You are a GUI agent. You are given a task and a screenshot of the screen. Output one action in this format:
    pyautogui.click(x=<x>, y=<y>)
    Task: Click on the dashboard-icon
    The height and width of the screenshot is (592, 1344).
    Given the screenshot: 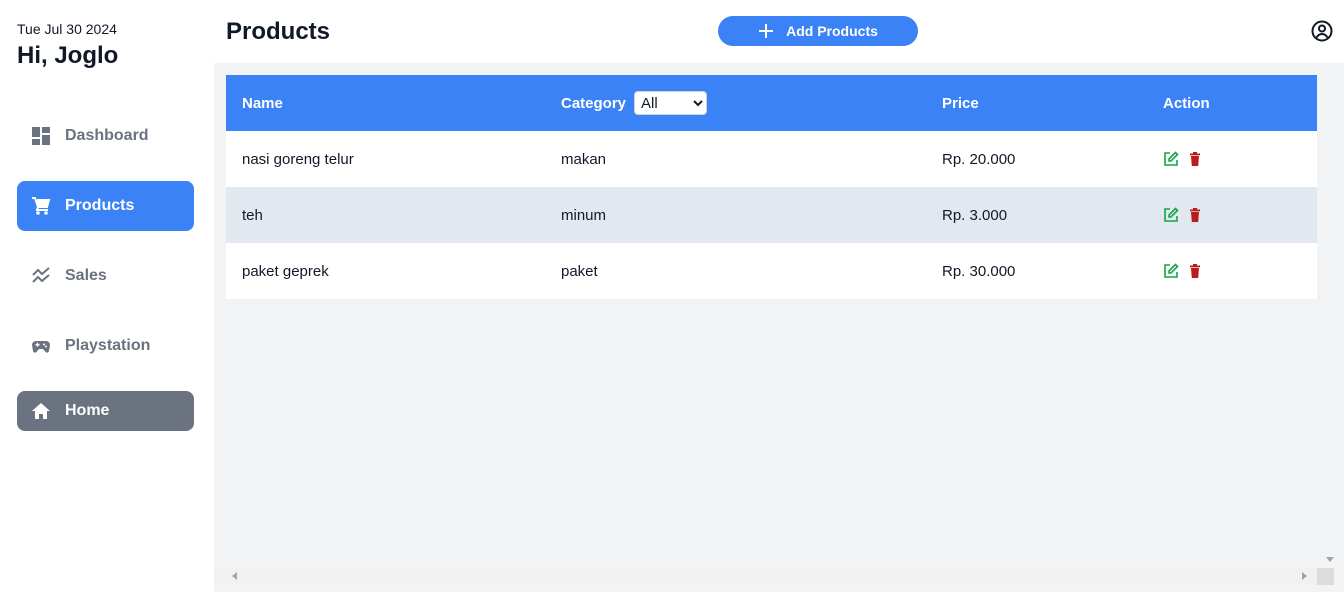 What is the action you would take?
    pyautogui.click(x=41, y=136)
    